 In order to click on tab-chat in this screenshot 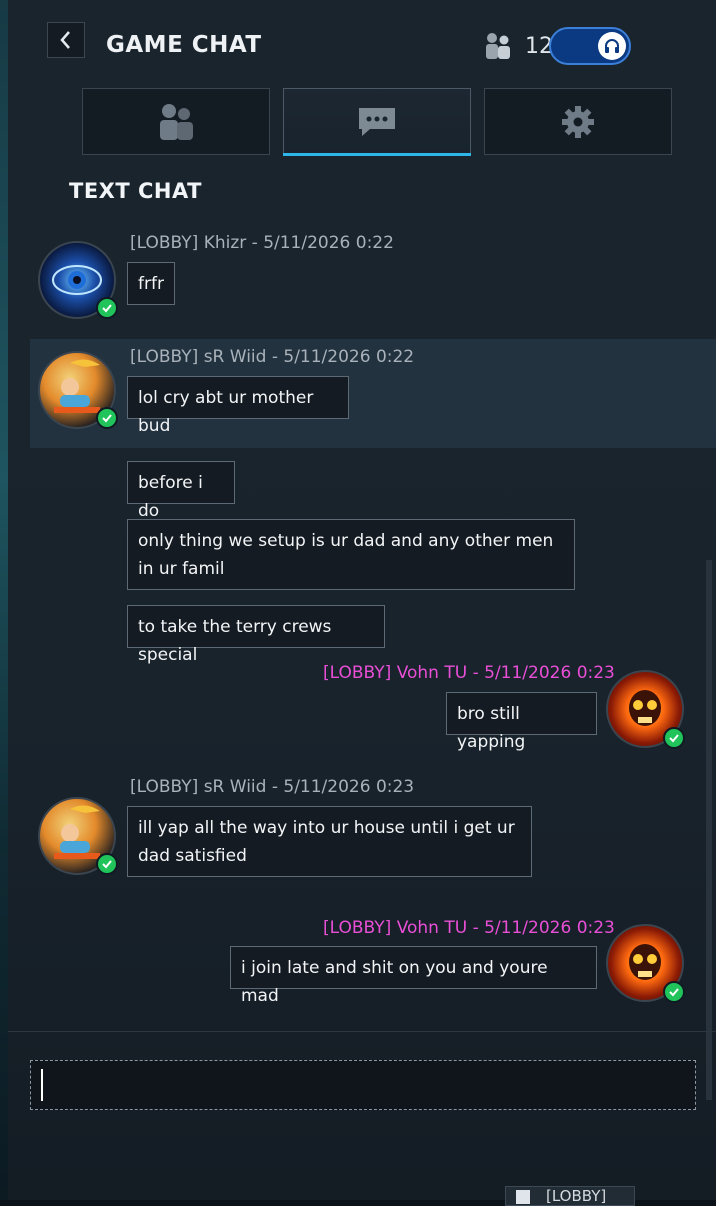, I will do `click(377, 122)`.